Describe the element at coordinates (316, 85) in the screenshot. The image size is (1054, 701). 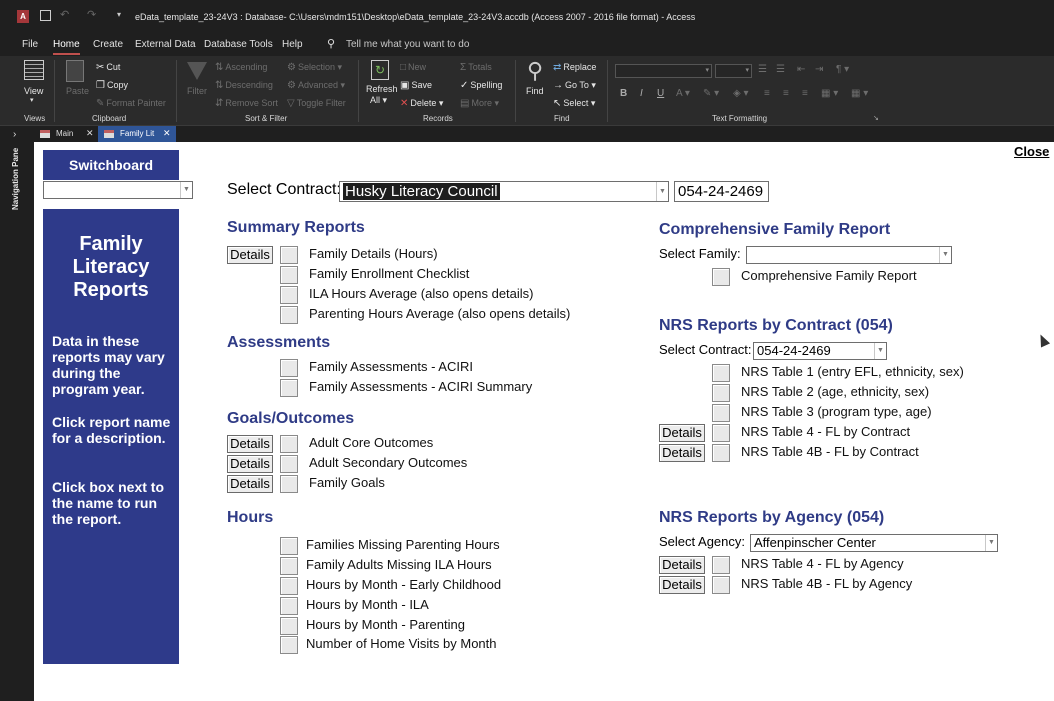
I see `advanced-button: ⚙ Advanced ▾` at that location.